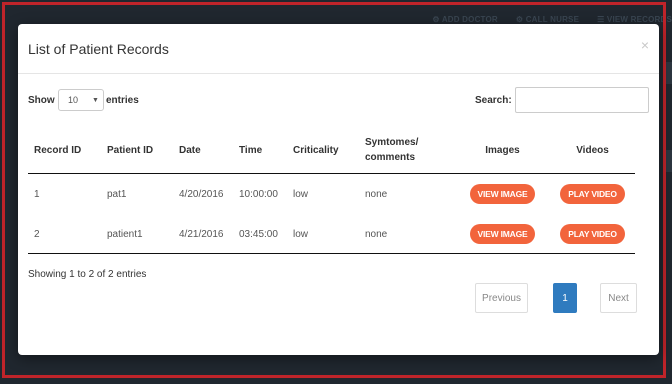  What do you see at coordinates (493, 100) in the screenshot?
I see `search-label: Search:` at bounding box center [493, 100].